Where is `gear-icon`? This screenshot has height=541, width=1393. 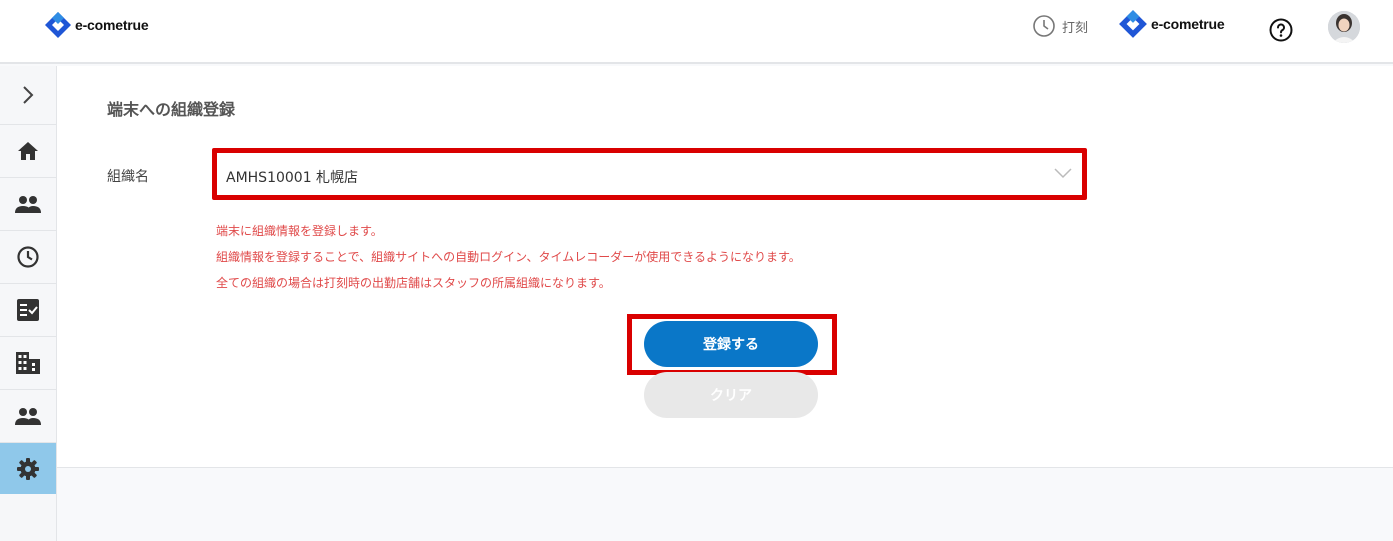
gear-icon is located at coordinates (28, 468).